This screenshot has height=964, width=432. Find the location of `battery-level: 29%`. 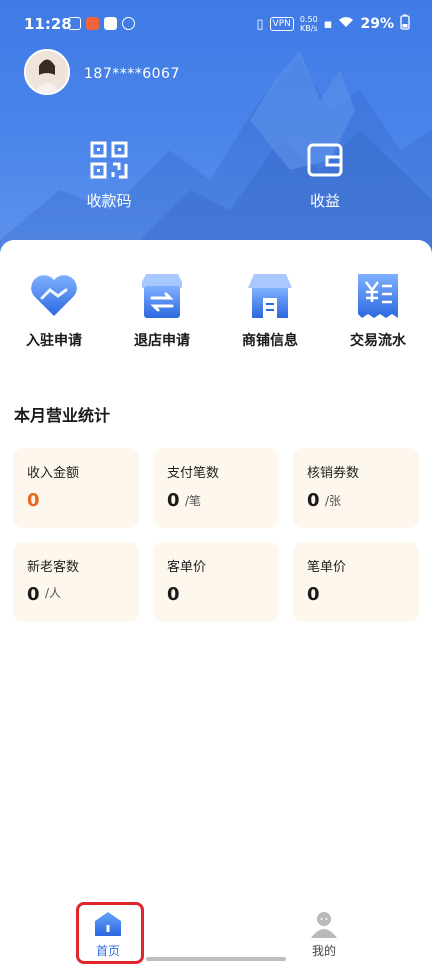

battery-level: 29% is located at coordinates (377, 24).